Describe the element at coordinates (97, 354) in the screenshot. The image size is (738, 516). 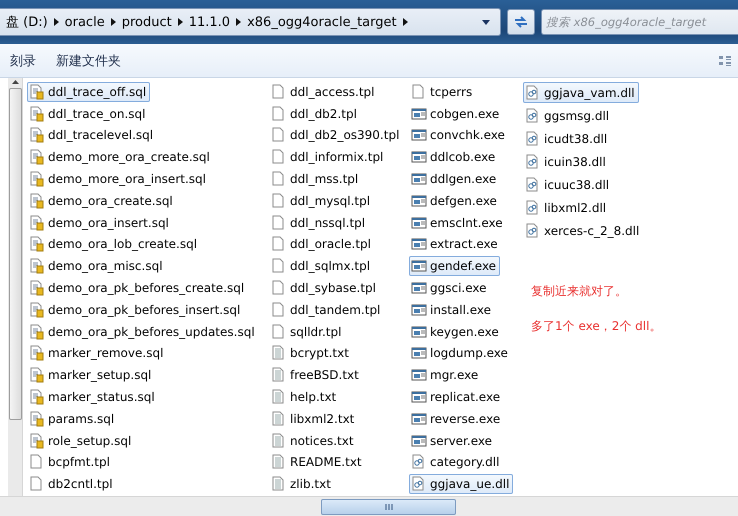
I see `file-item: marker_remove.sql` at that location.